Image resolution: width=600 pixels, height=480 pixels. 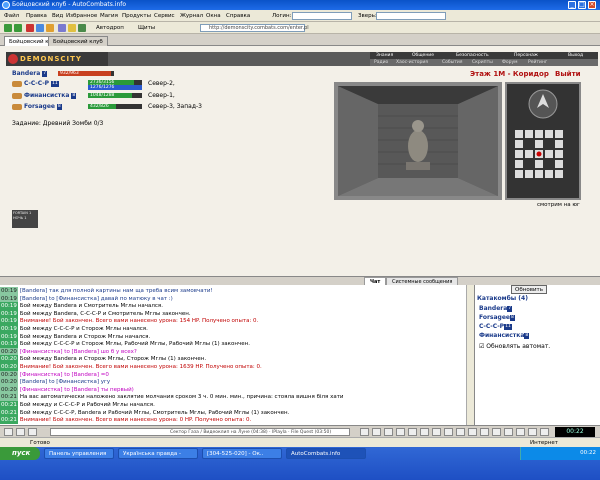 I want to click on maximize-button: □, so click(x=582, y=5).